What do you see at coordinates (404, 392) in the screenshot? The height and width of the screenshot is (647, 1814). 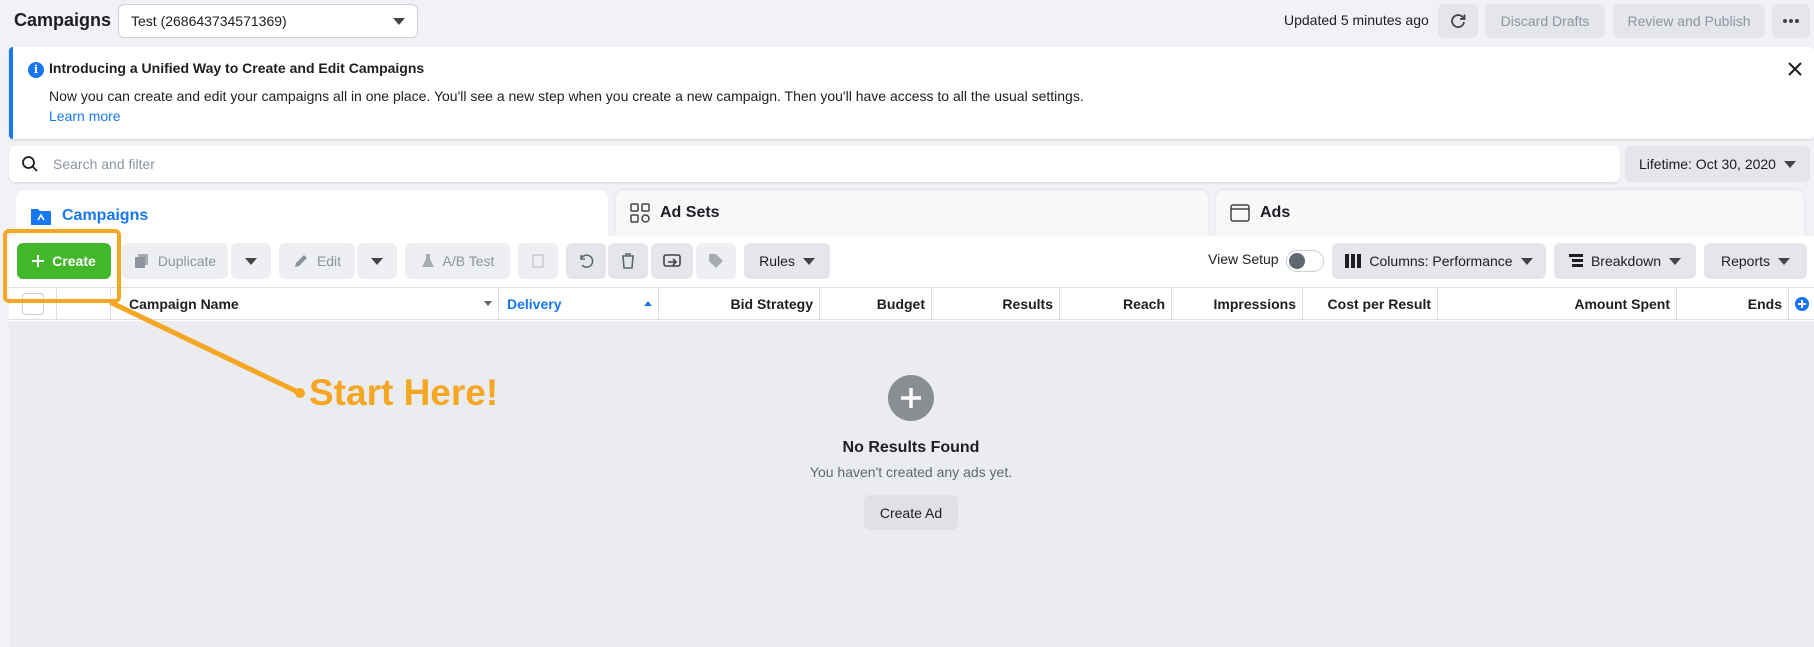 I see `start-here-annotation: Start Here!` at bounding box center [404, 392].